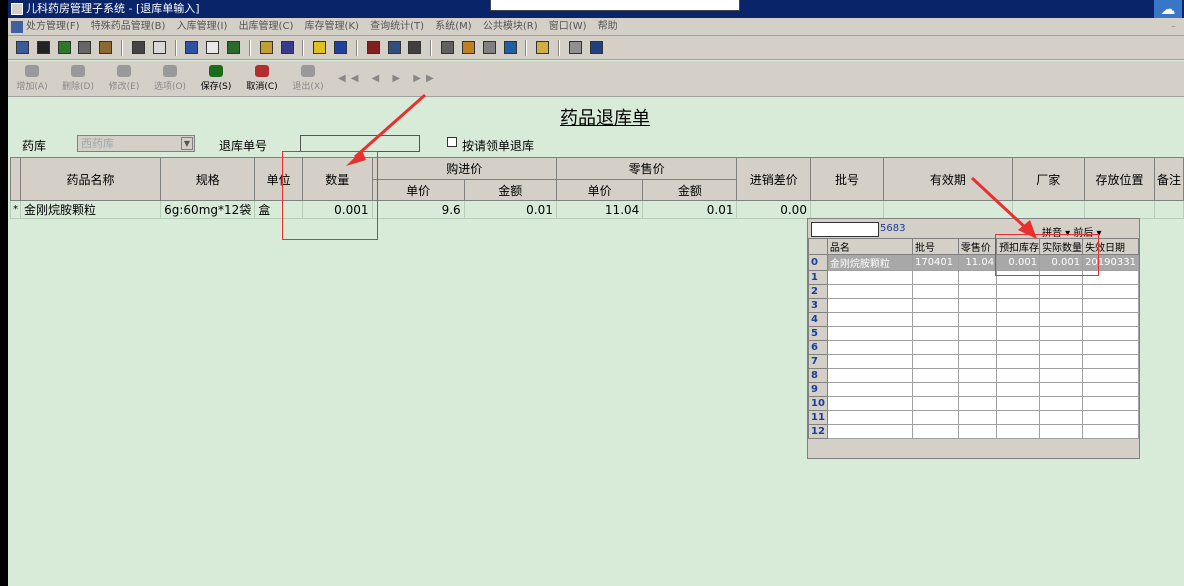 This screenshot has height=586, width=1184. What do you see at coordinates (948, 179) in the screenshot?
I see `col-expiry: 有效期` at bounding box center [948, 179].